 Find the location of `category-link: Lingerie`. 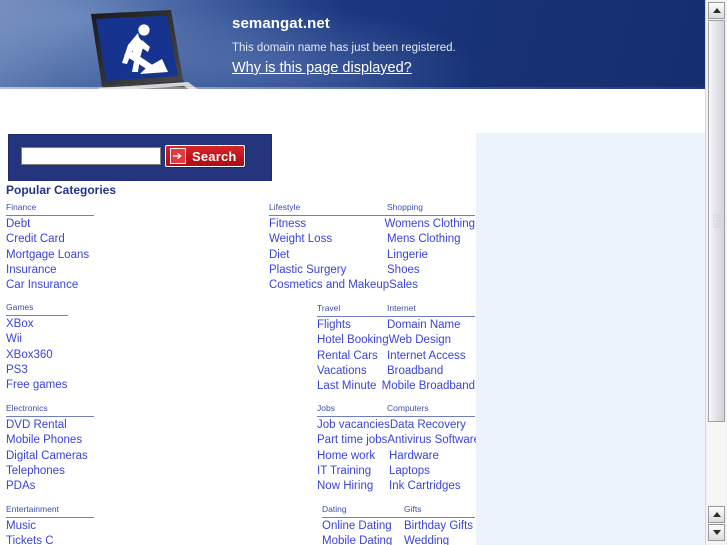

category-link: Lingerie is located at coordinates (407, 255).